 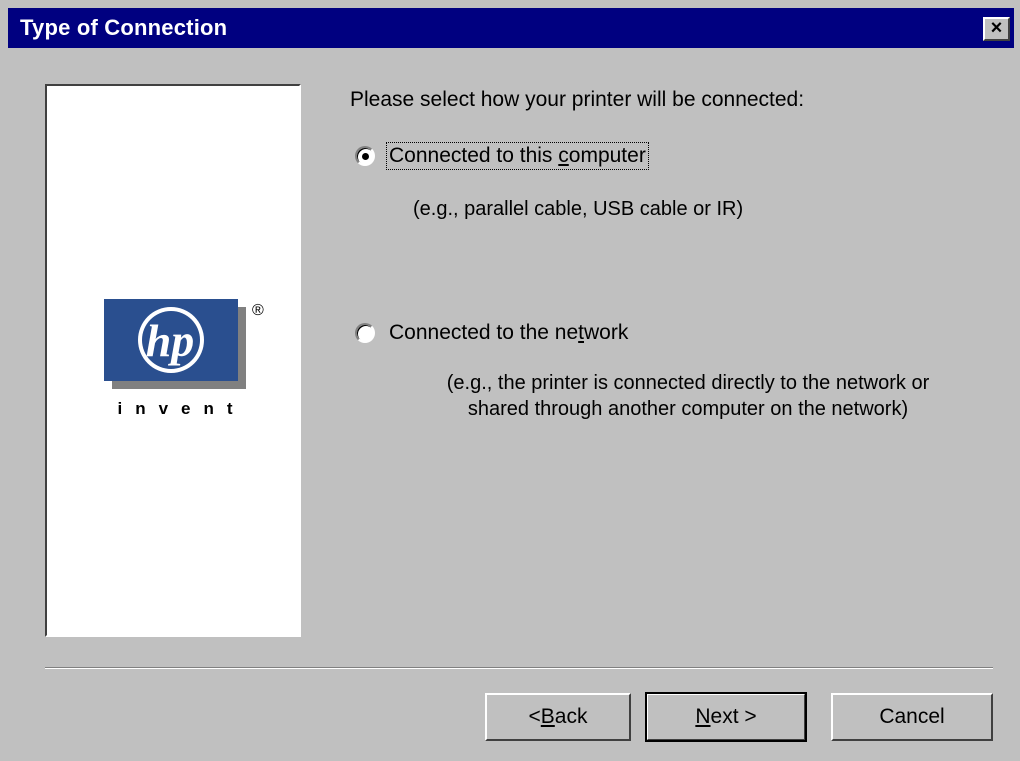 I want to click on cancel-button: Cancel, so click(x=912, y=717).